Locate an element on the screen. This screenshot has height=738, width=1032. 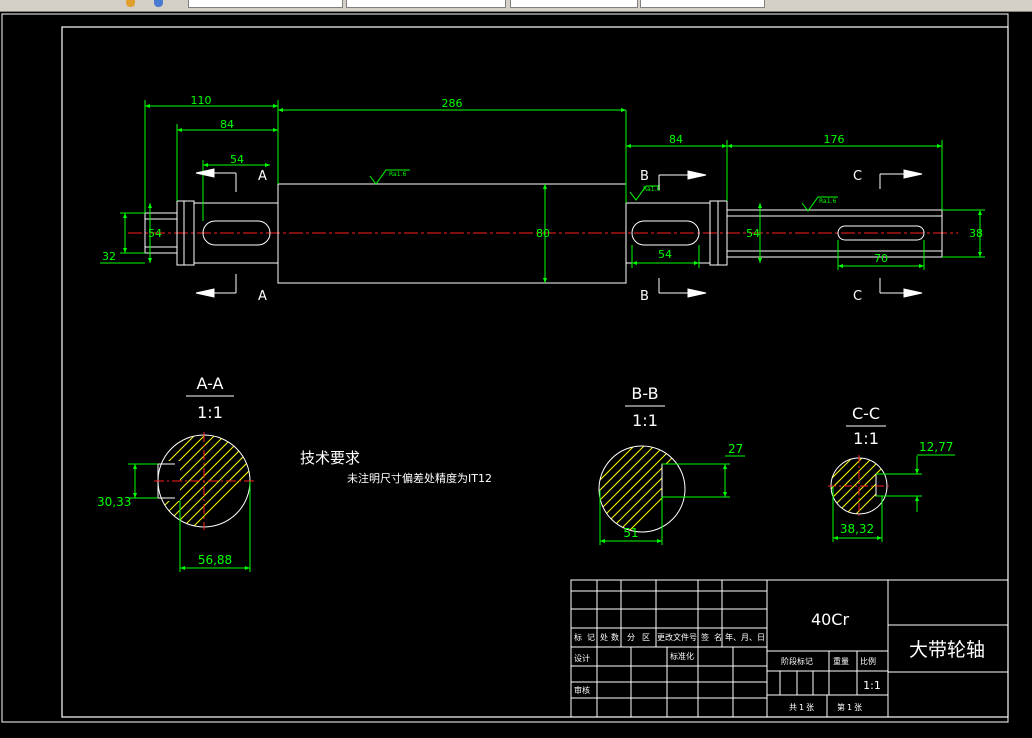
dim-286: 286 is located at coordinates (452, 103).